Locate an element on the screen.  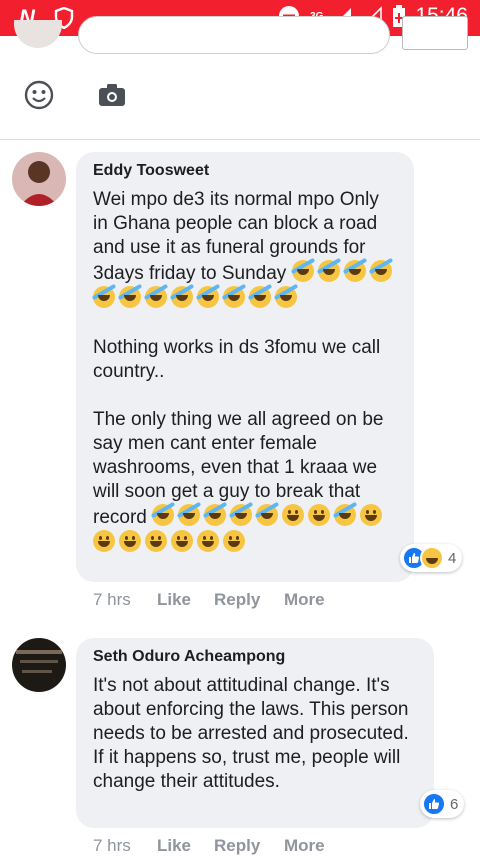
comment-author: Seth Oduro Acheampong is located at coordinates (254, 657).